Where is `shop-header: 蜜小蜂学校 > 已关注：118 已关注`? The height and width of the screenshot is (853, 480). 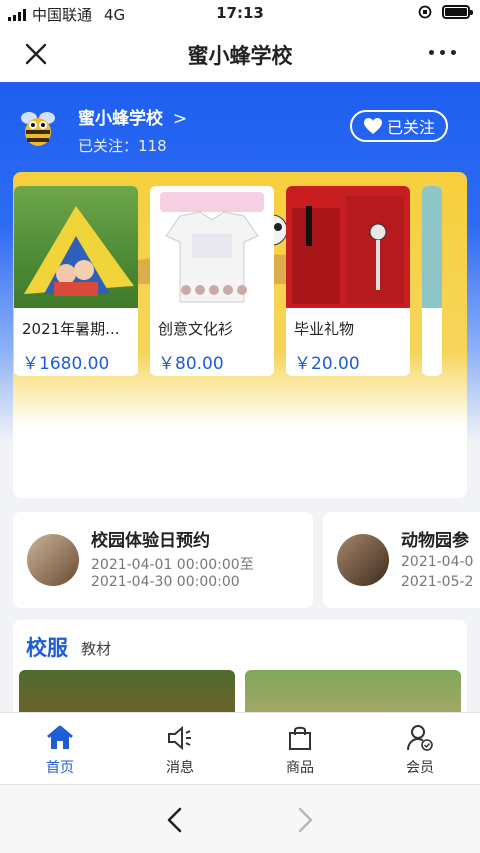 shop-header: 蜜小蜂学校 > 已关注：118 已关注 is located at coordinates (240, 132).